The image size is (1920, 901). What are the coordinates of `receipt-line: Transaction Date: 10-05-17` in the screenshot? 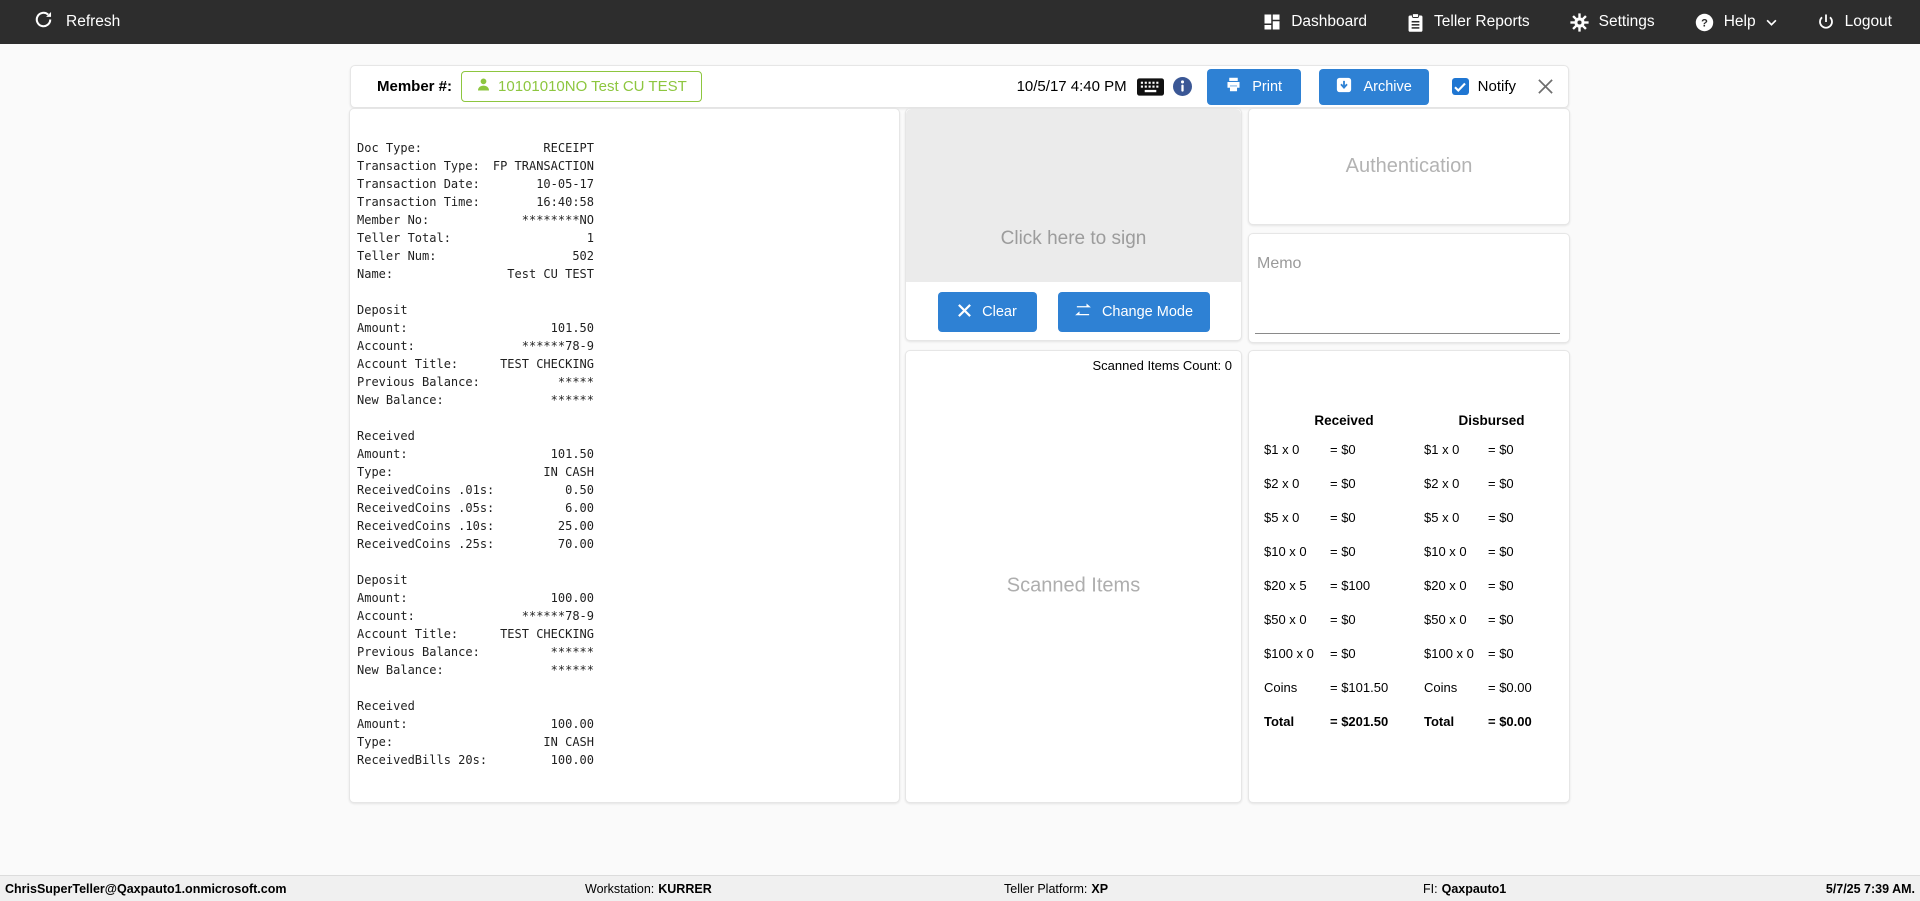 It's located at (475, 184).